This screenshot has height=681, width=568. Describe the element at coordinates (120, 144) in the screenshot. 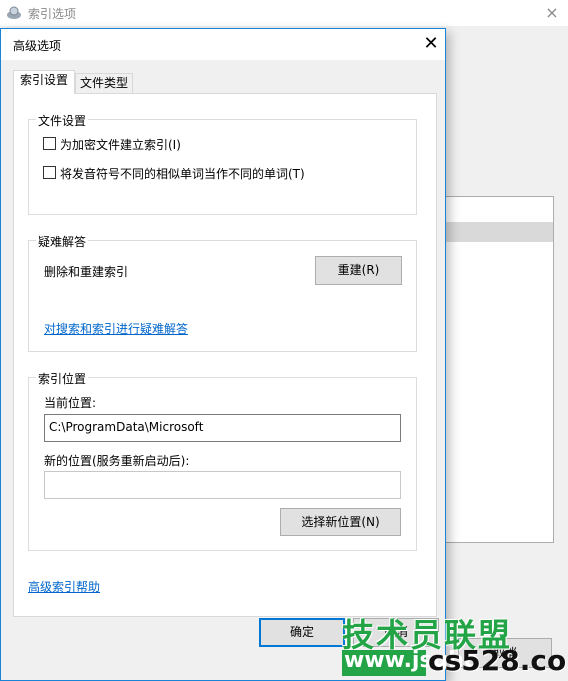

I see `encrypted-files-label: 为加密文件建立索引(I)` at that location.